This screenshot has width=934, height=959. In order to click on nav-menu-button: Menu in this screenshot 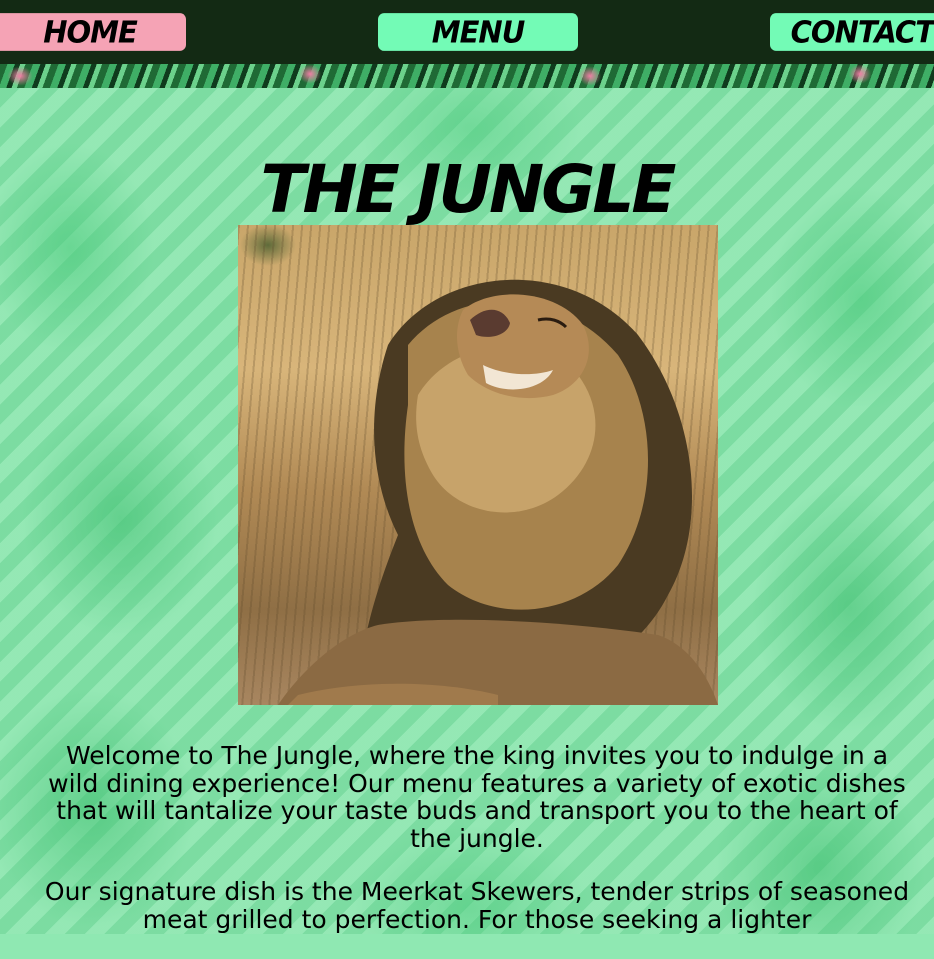, I will do `click(478, 32)`.